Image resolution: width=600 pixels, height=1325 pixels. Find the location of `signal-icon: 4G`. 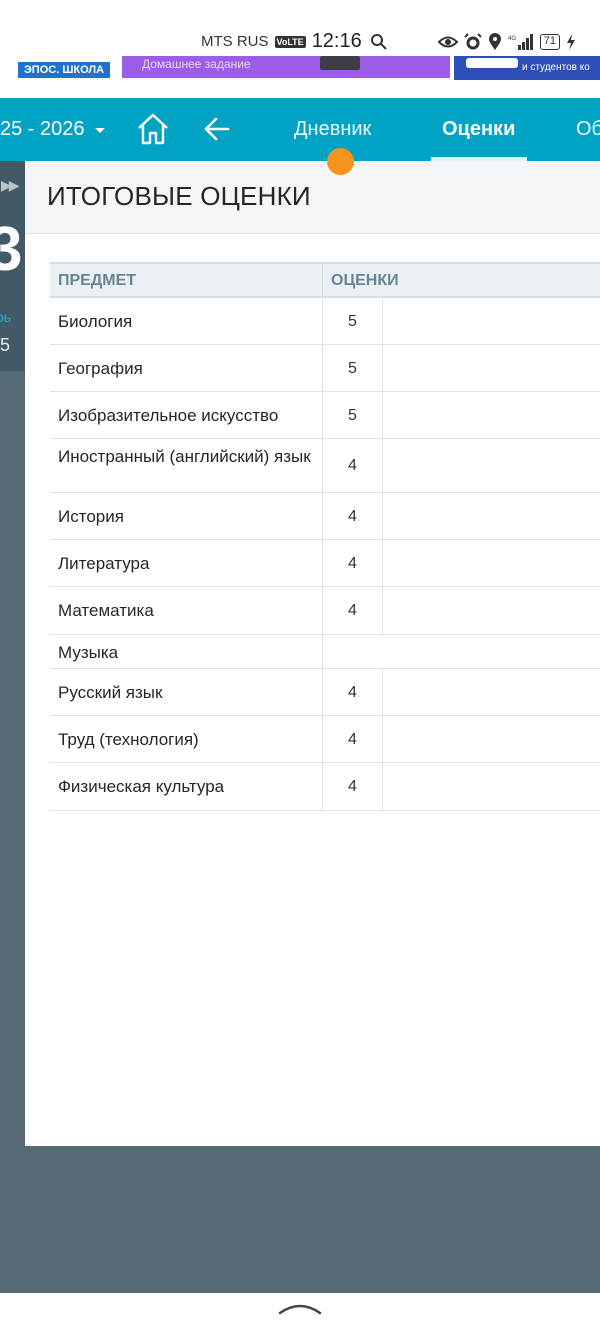

signal-icon: 4G is located at coordinates (521, 42).